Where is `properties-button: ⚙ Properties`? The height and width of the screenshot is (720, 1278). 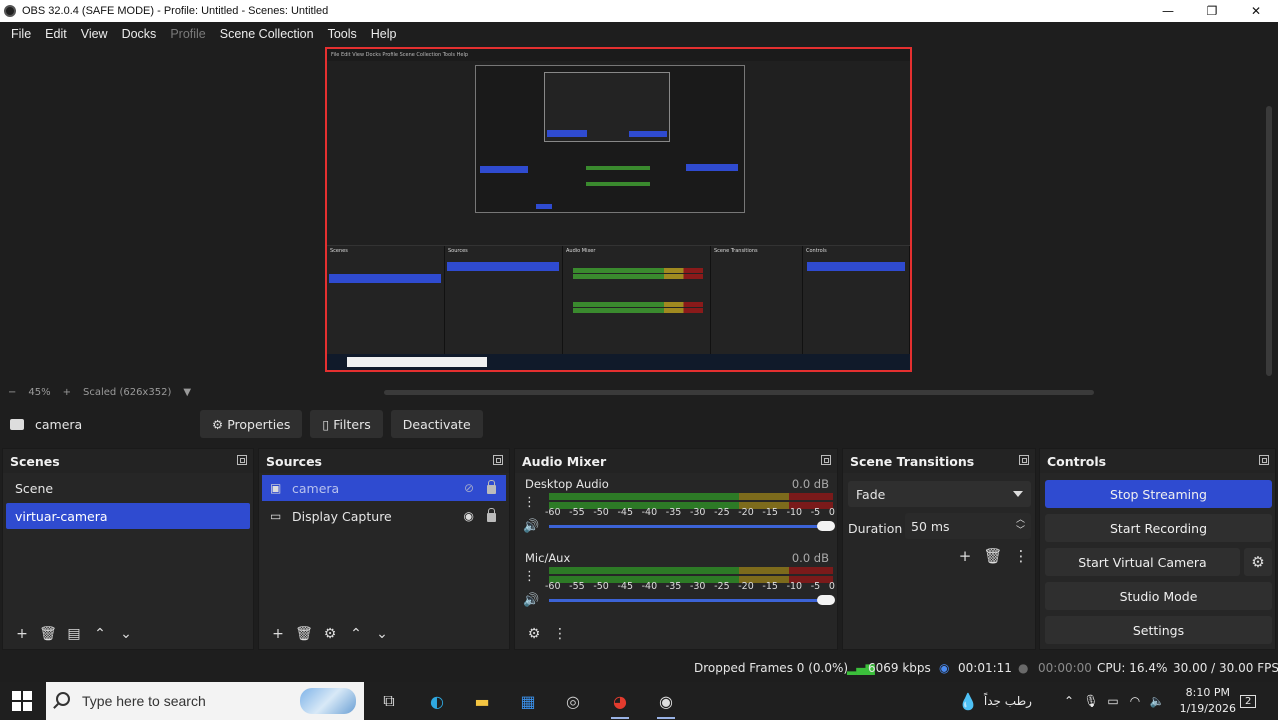
properties-button: ⚙ Properties is located at coordinates (251, 424).